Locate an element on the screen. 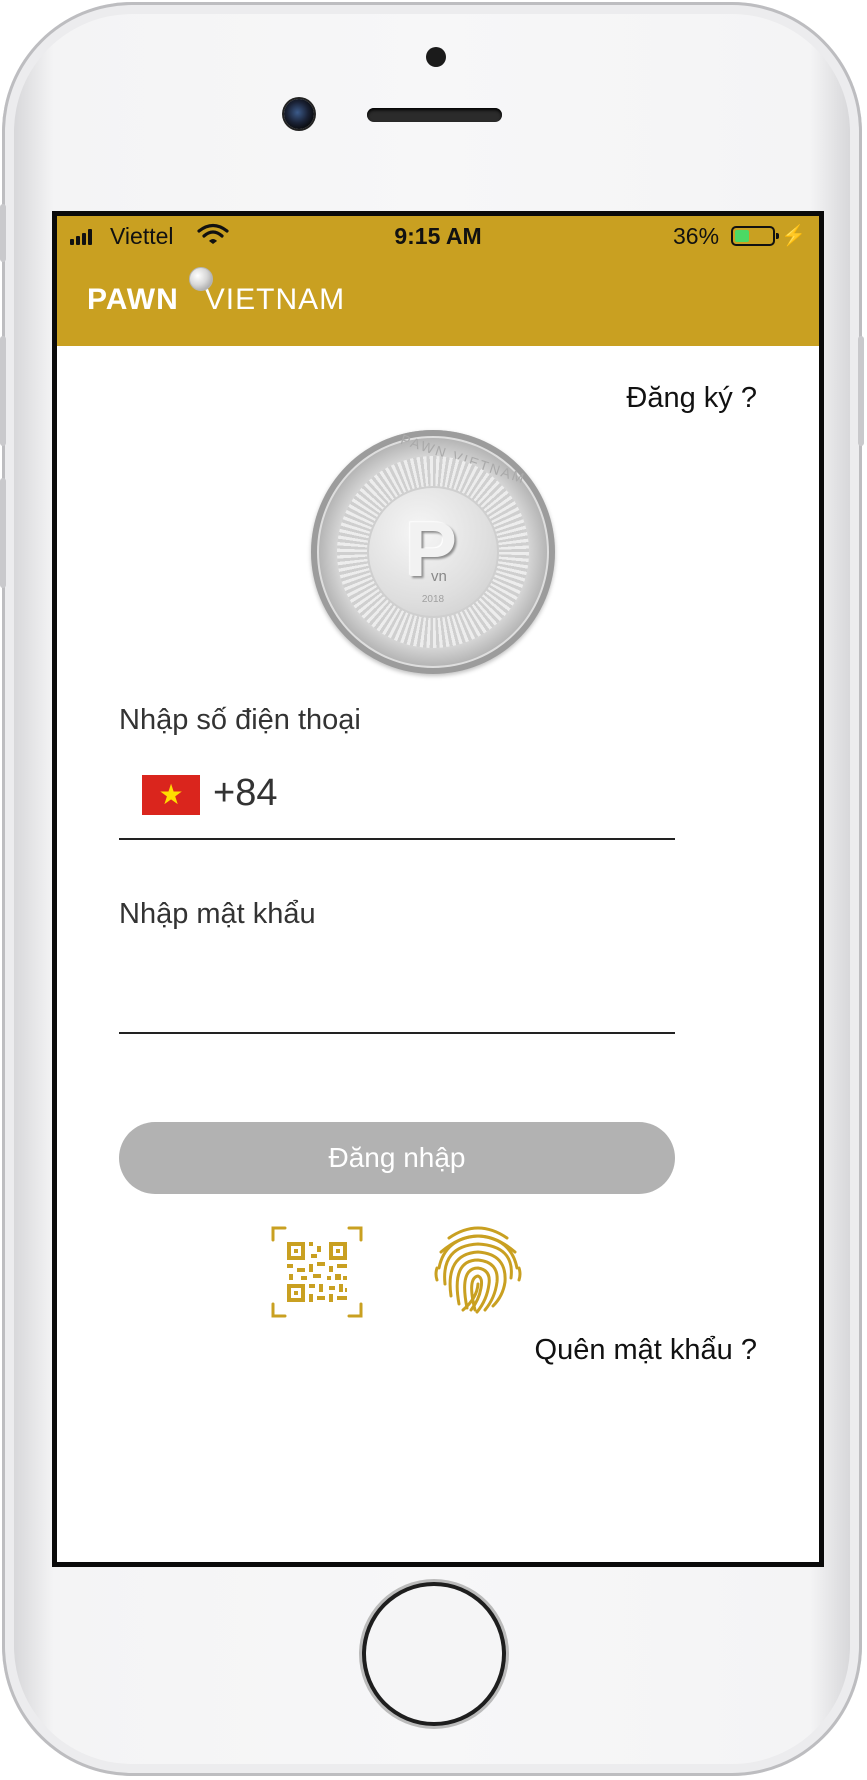  status-bar: Viettel 9:15 AM 36% ⚡ is located at coordinates (438, 235).